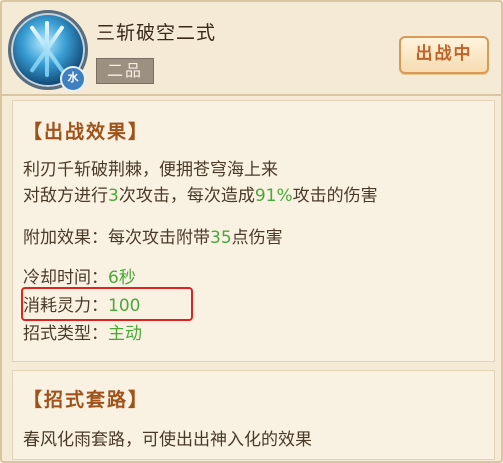 This screenshot has width=503, height=463. What do you see at coordinates (444, 55) in the screenshot?
I see `in-battle-button: 出战中` at bounding box center [444, 55].